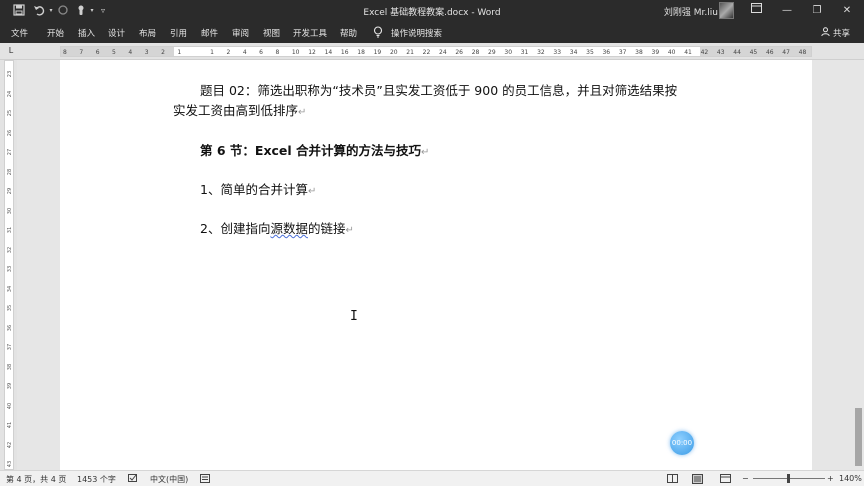 This screenshot has width=864, height=486. I want to click on status-bar: 第 4 页，共 4 页 1453 个字 中文(中国) − + 140%, so click(432, 478).